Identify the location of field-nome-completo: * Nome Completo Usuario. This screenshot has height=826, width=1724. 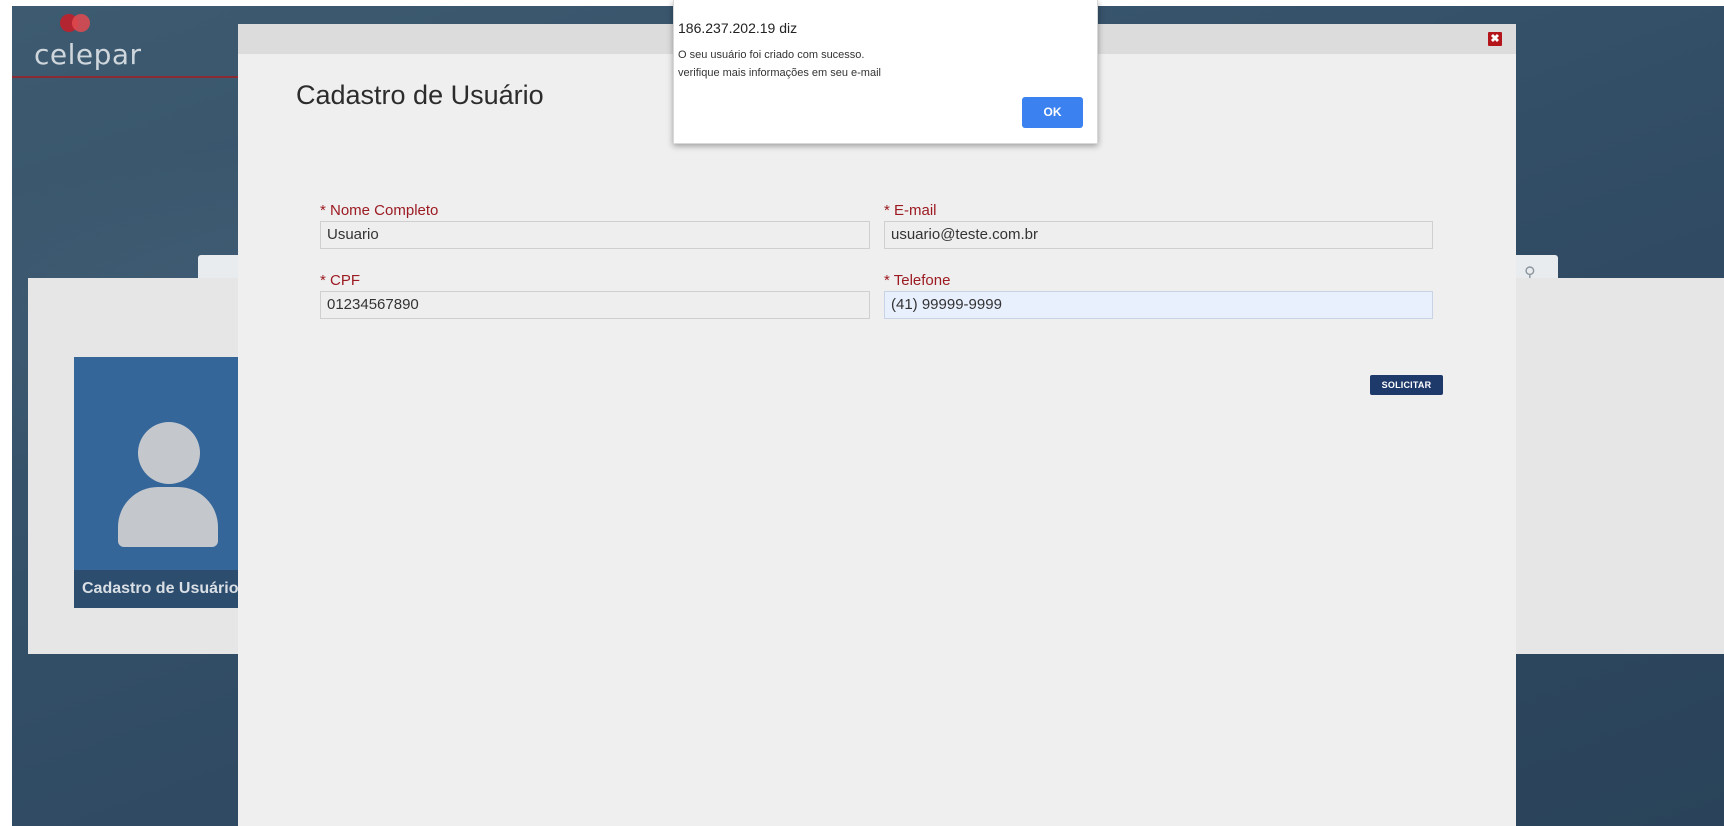
(595, 225).